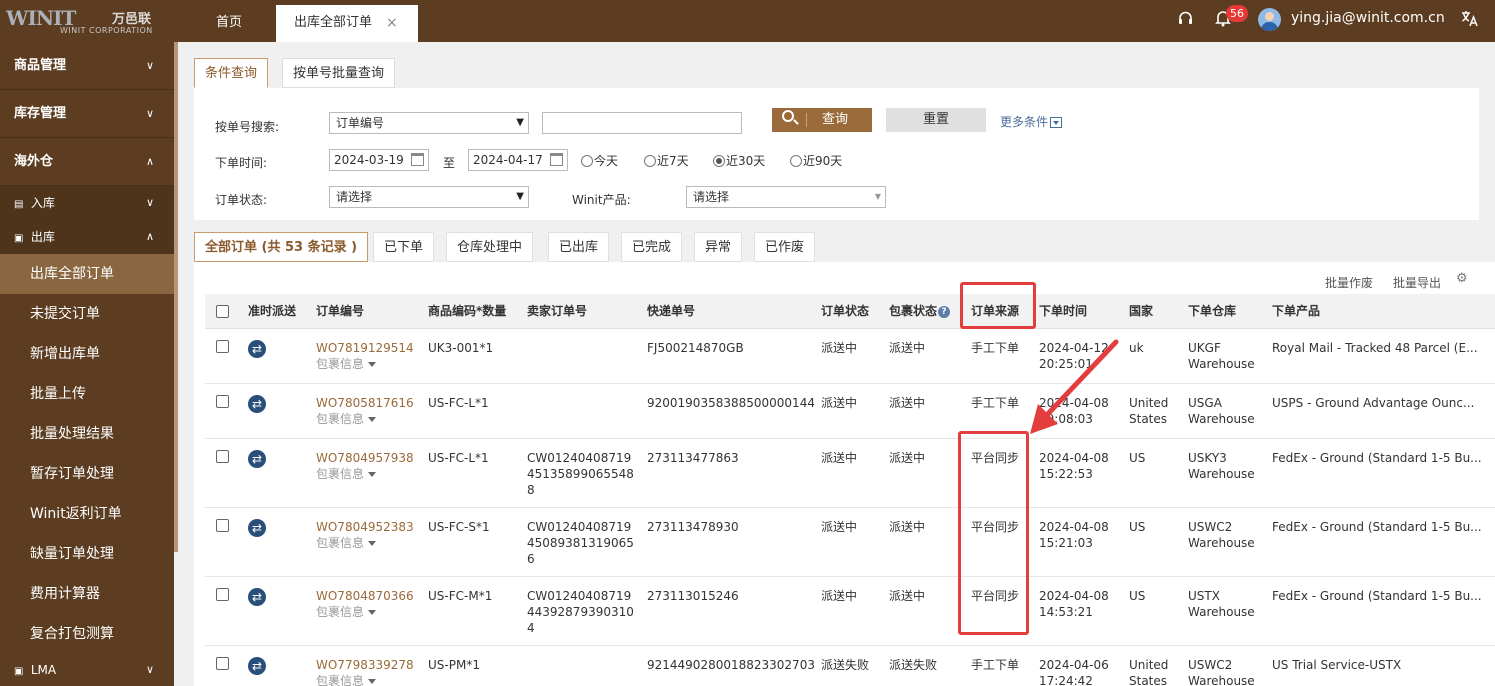  What do you see at coordinates (87, 474) in the screenshot?
I see `sidebar-item-draft-orders: 暂存订单处理` at bounding box center [87, 474].